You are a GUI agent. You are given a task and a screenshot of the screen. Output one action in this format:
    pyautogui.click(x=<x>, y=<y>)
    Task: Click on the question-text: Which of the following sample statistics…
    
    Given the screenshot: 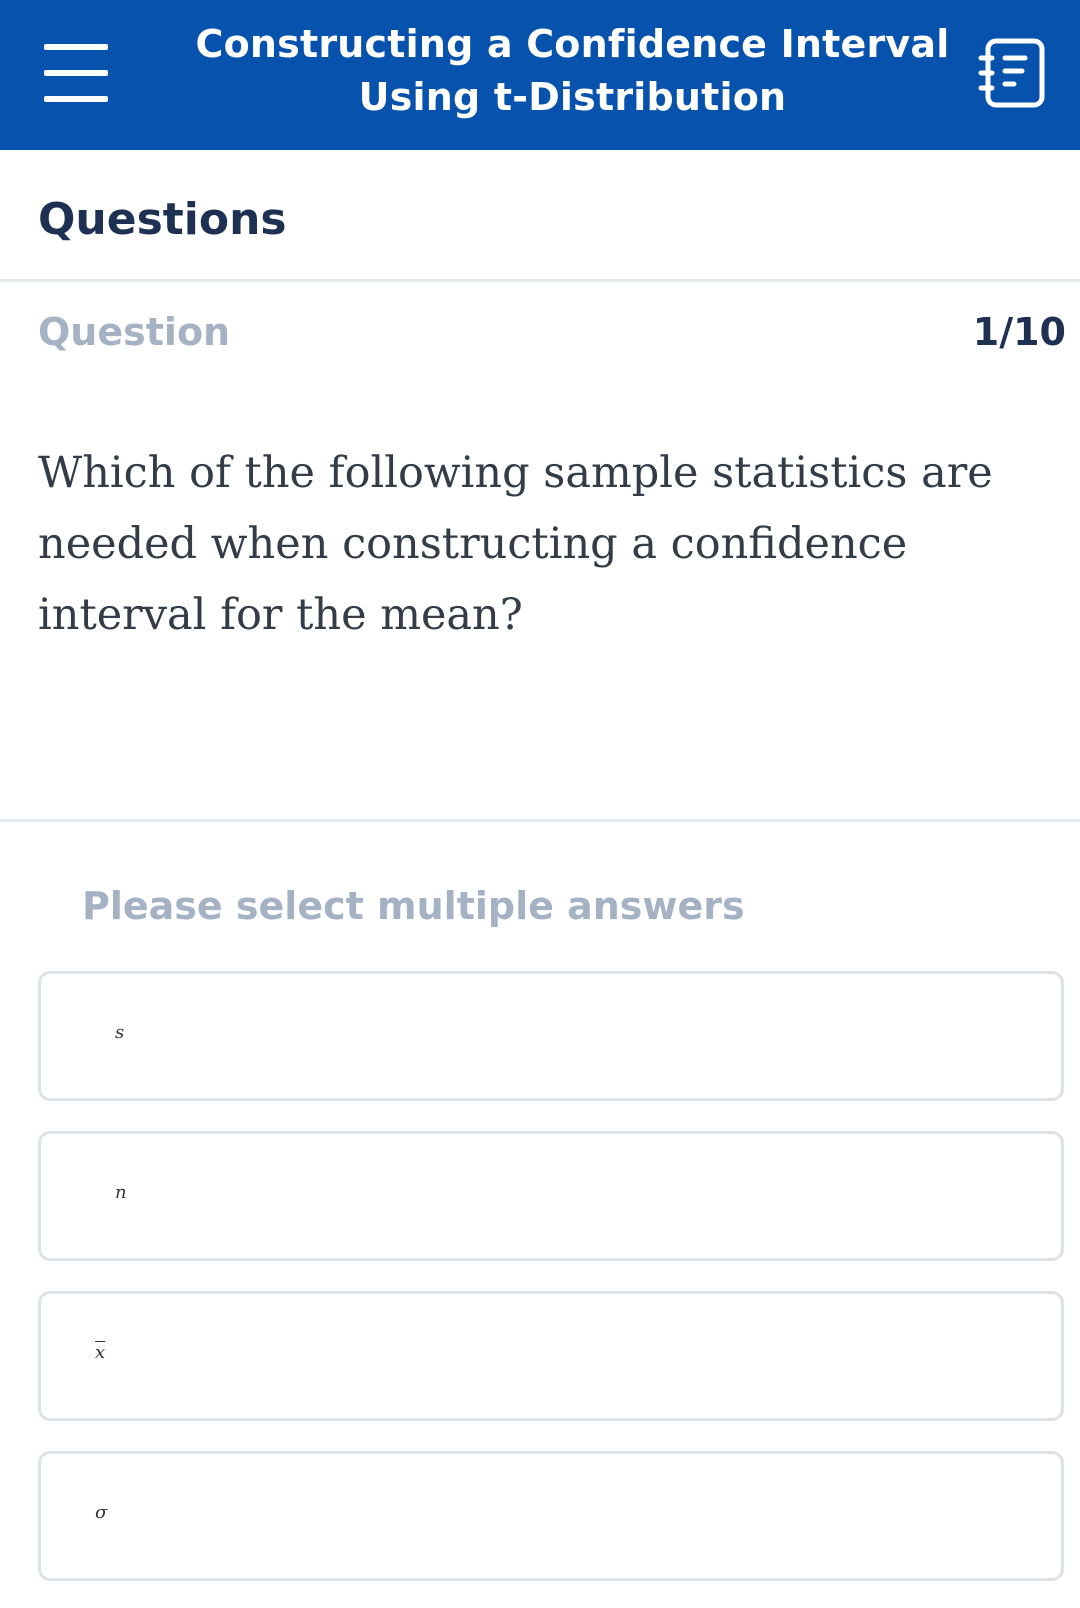 What is the action you would take?
    pyautogui.click(x=515, y=544)
    